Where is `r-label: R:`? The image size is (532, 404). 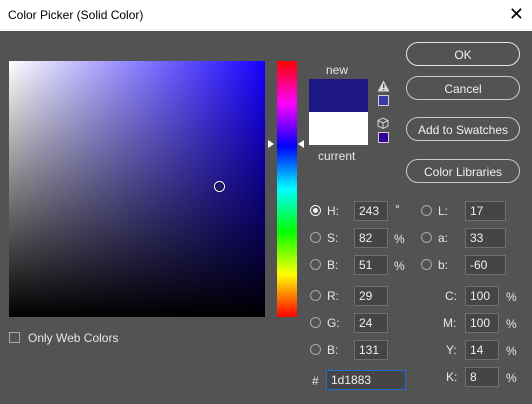
r-label: R: is located at coordinates (333, 296).